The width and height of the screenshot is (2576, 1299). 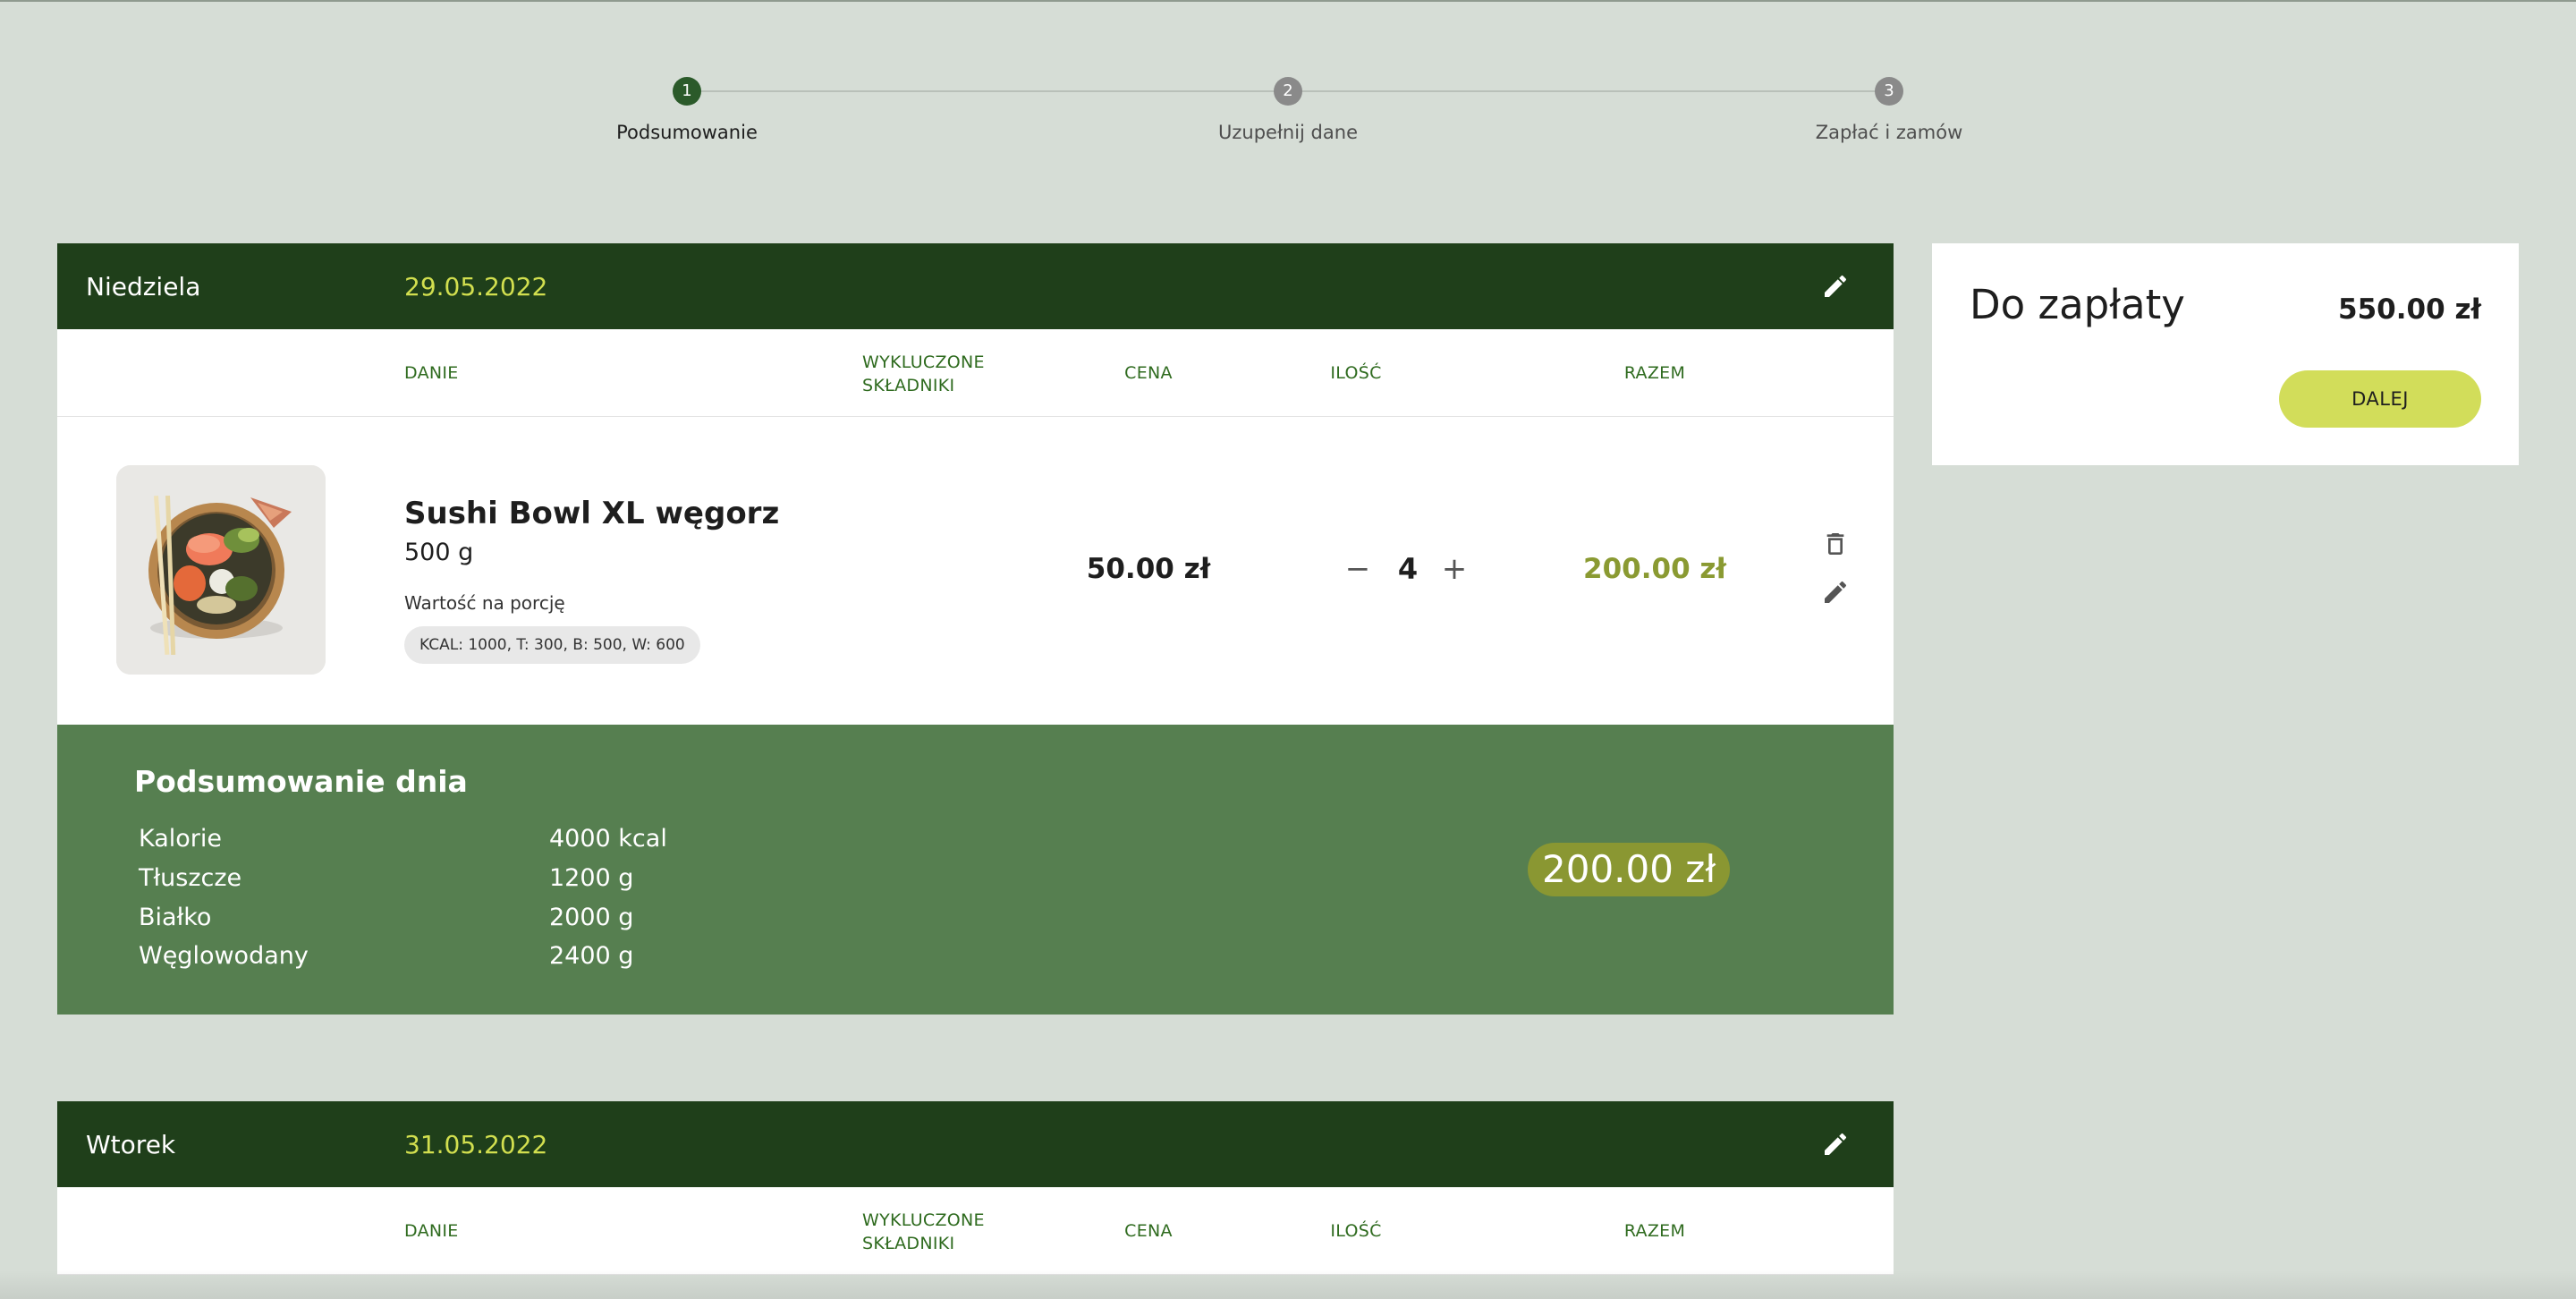 What do you see at coordinates (1835, 544) in the screenshot?
I see `trash-icon` at bounding box center [1835, 544].